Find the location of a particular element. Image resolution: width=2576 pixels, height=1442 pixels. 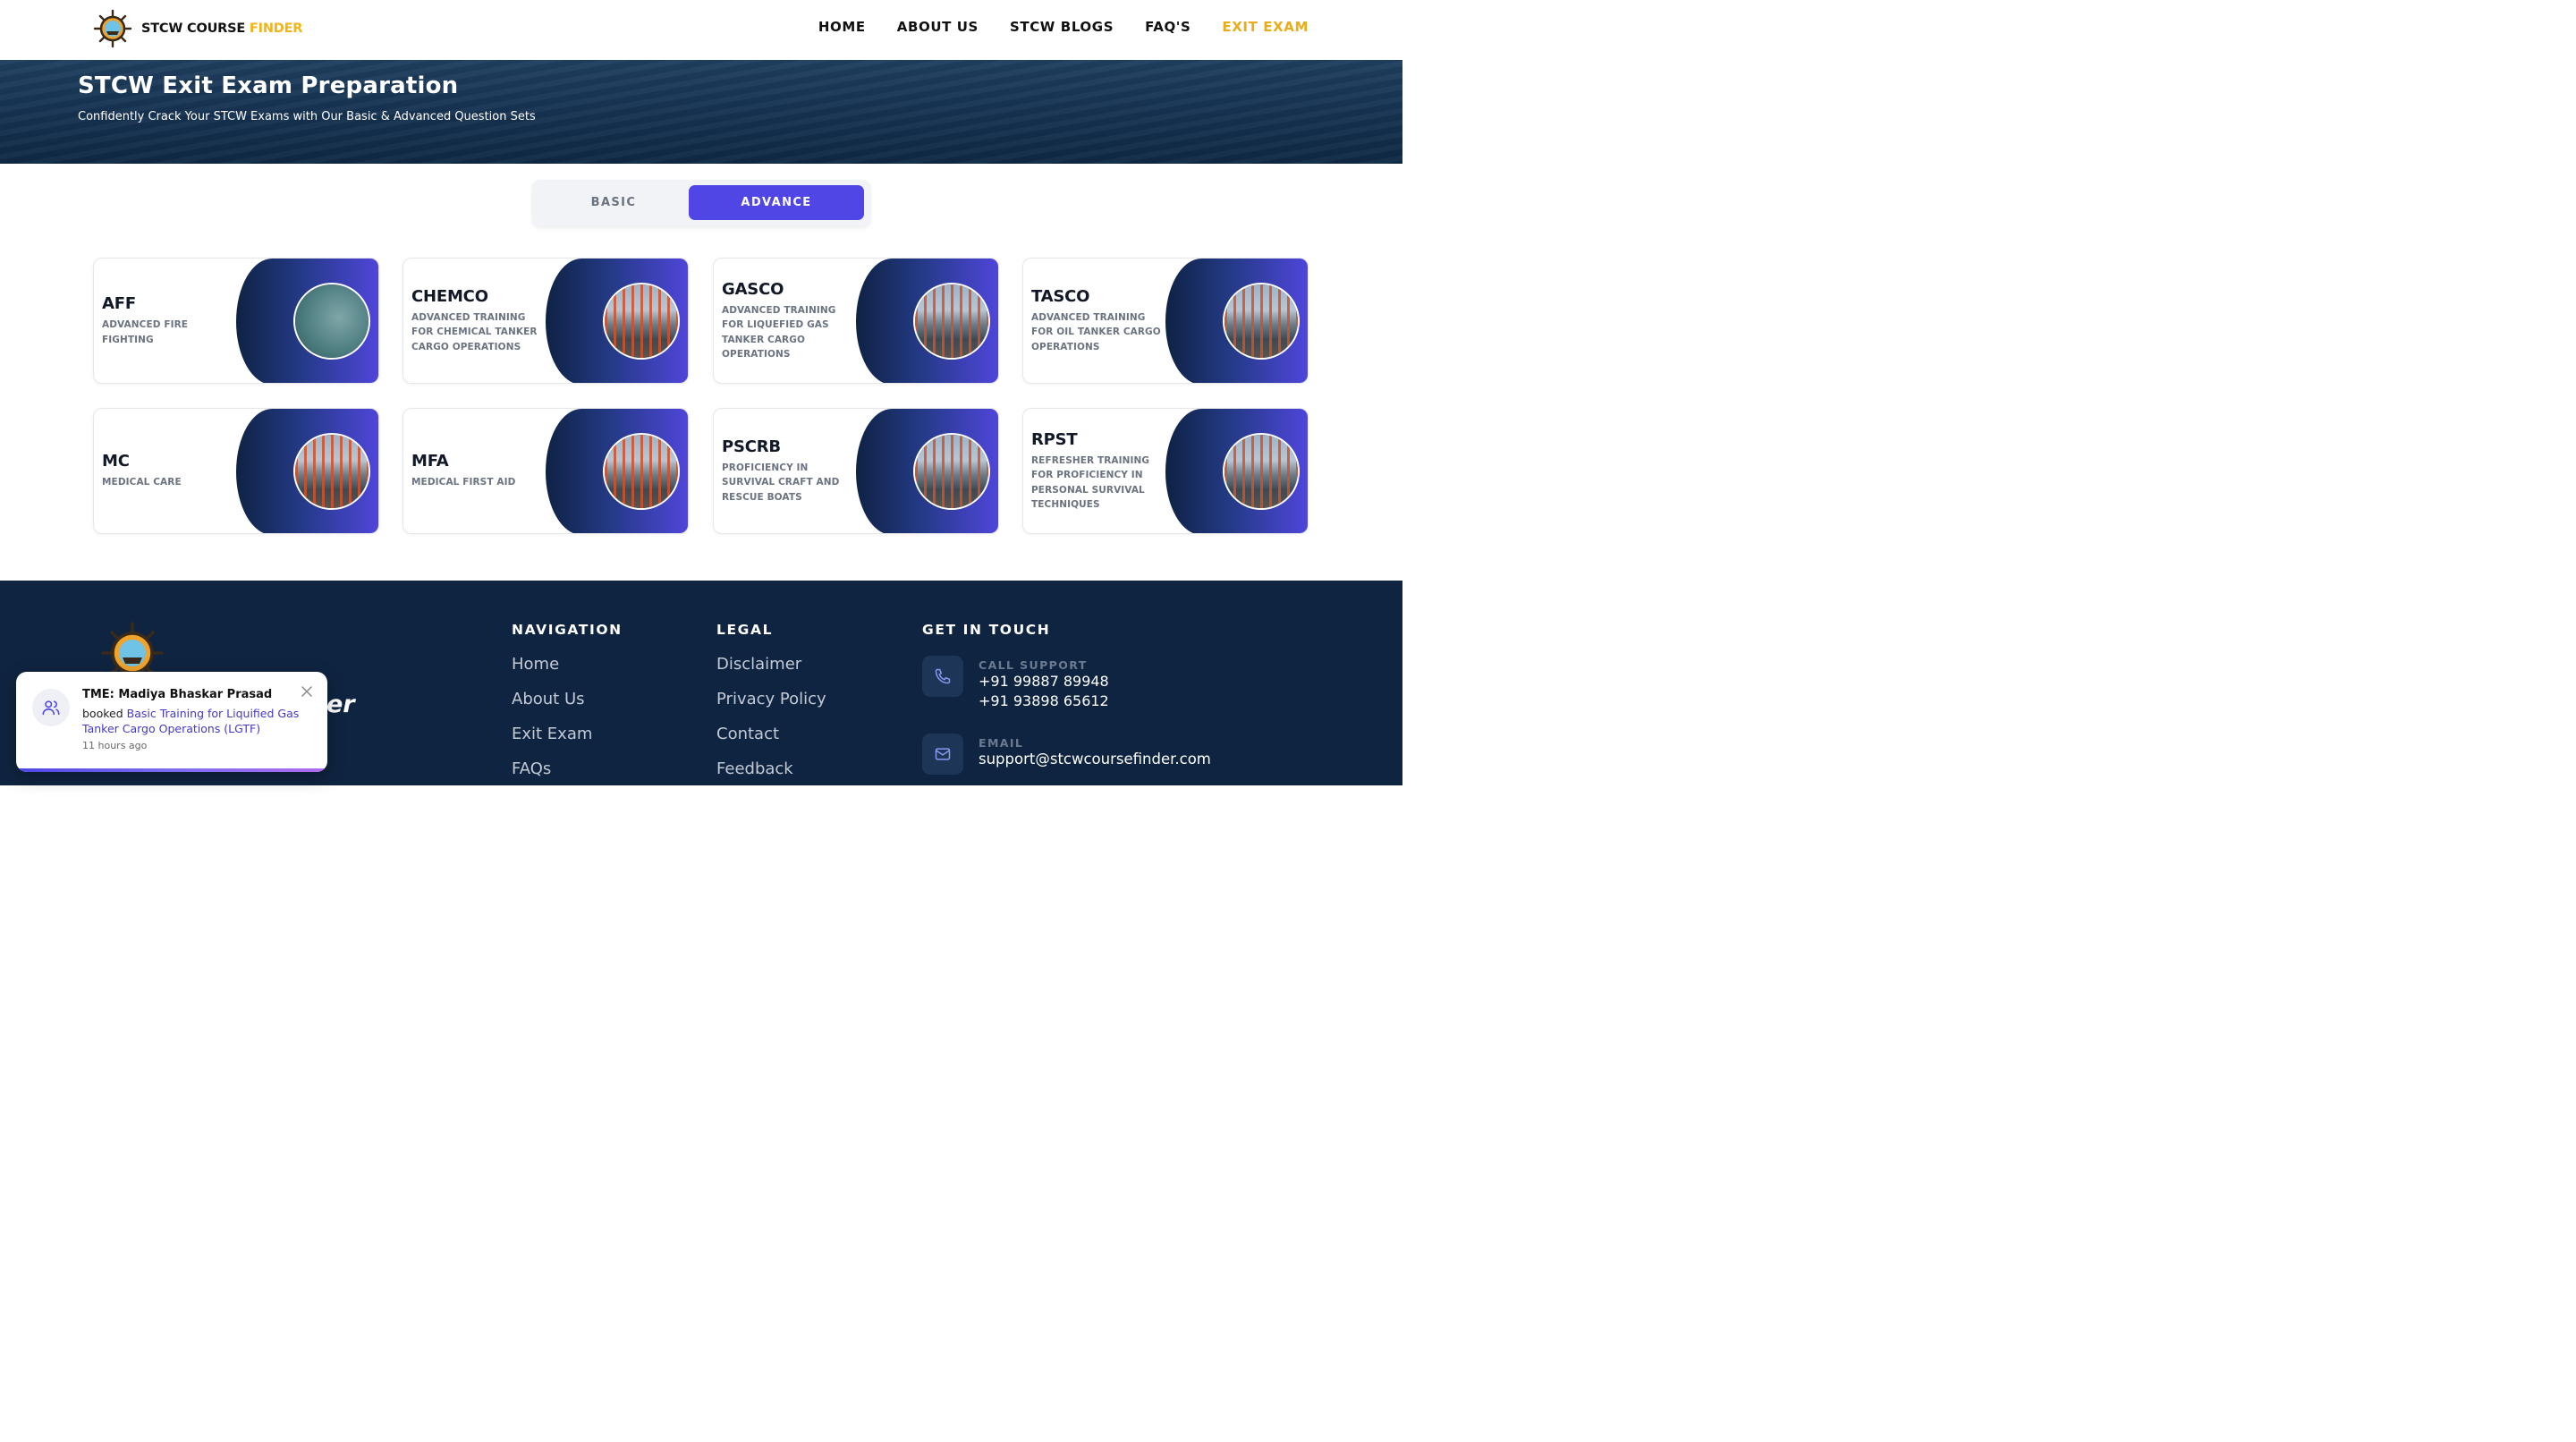

footer-link-contact: Contact is located at coordinates (771, 734).